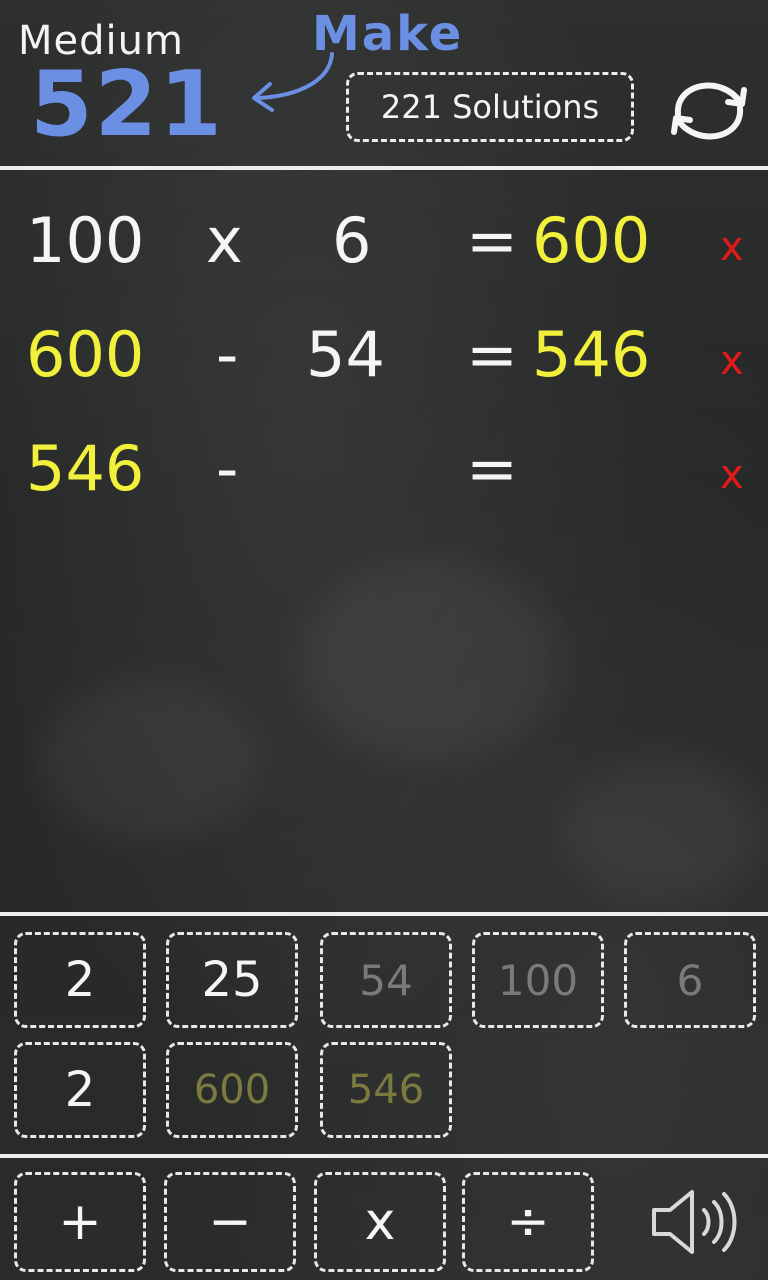 The height and width of the screenshot is (1280, 768). I want to click on arrow-icon, so click(293, 82).